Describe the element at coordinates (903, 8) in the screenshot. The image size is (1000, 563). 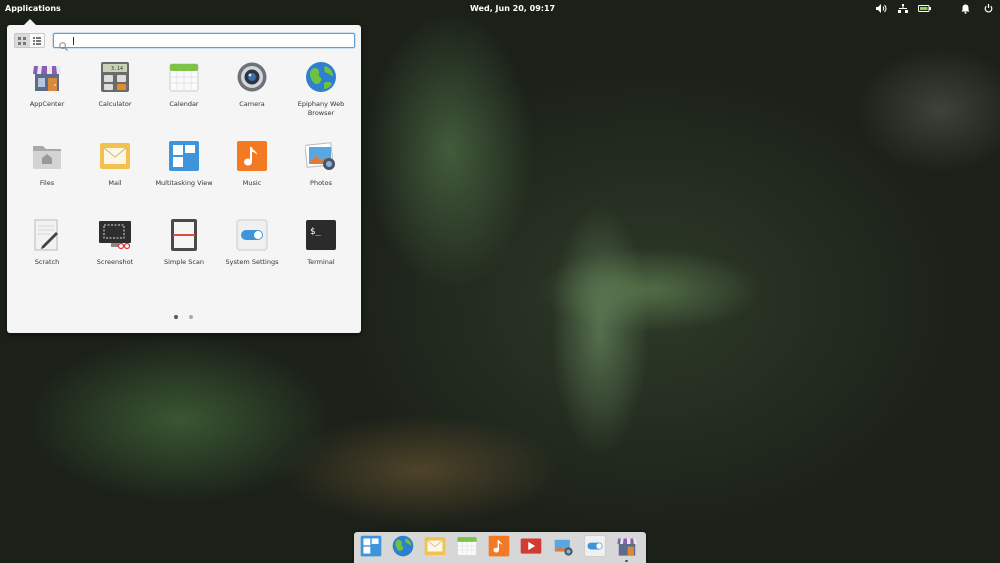
I see `network-icon` at that location.